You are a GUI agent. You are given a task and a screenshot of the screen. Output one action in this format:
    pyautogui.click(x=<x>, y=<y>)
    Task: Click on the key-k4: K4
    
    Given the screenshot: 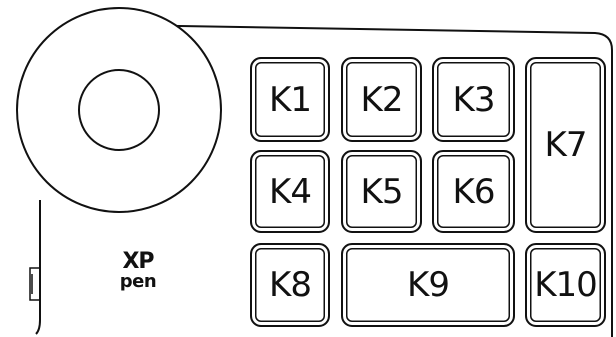 What is the action you would take?
    pyautogui.click(x=290, y=191)
    